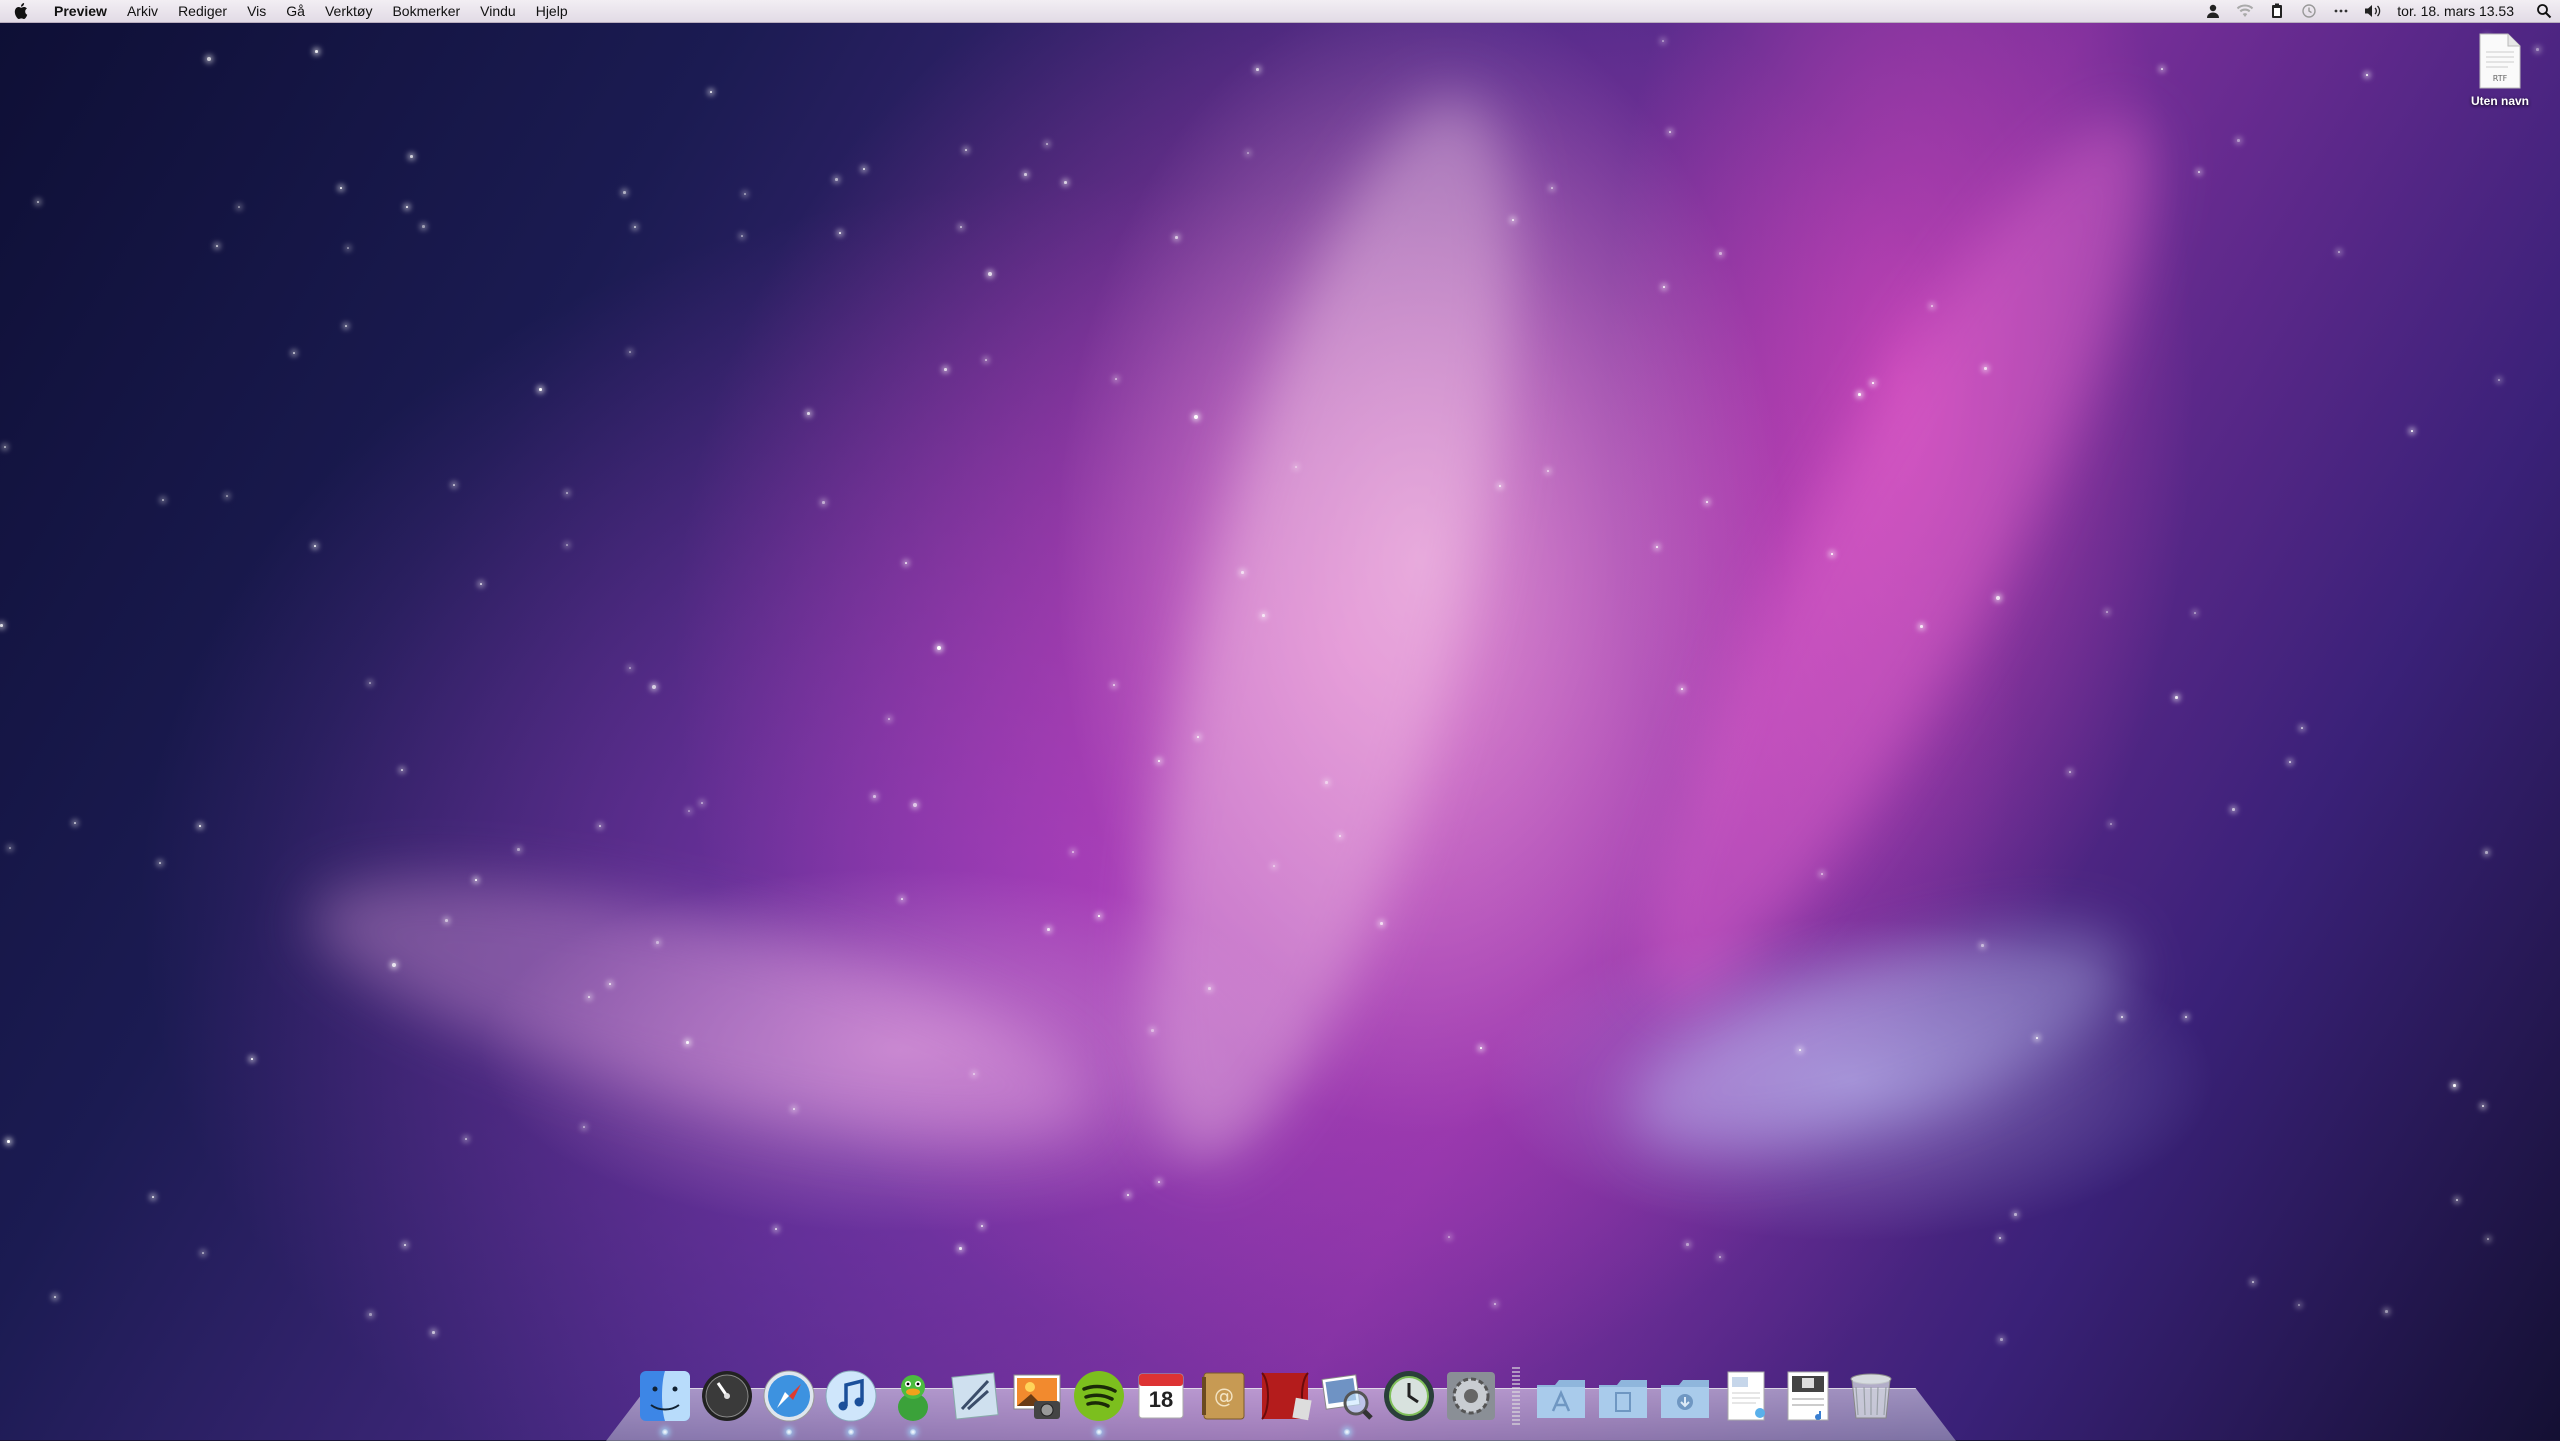 This screenshot has width=2560, height=1441. What do you see at coordinates (2309, 11) in the screenshot?
I see `time-machine-icon` at bounding box center [2309, 11].